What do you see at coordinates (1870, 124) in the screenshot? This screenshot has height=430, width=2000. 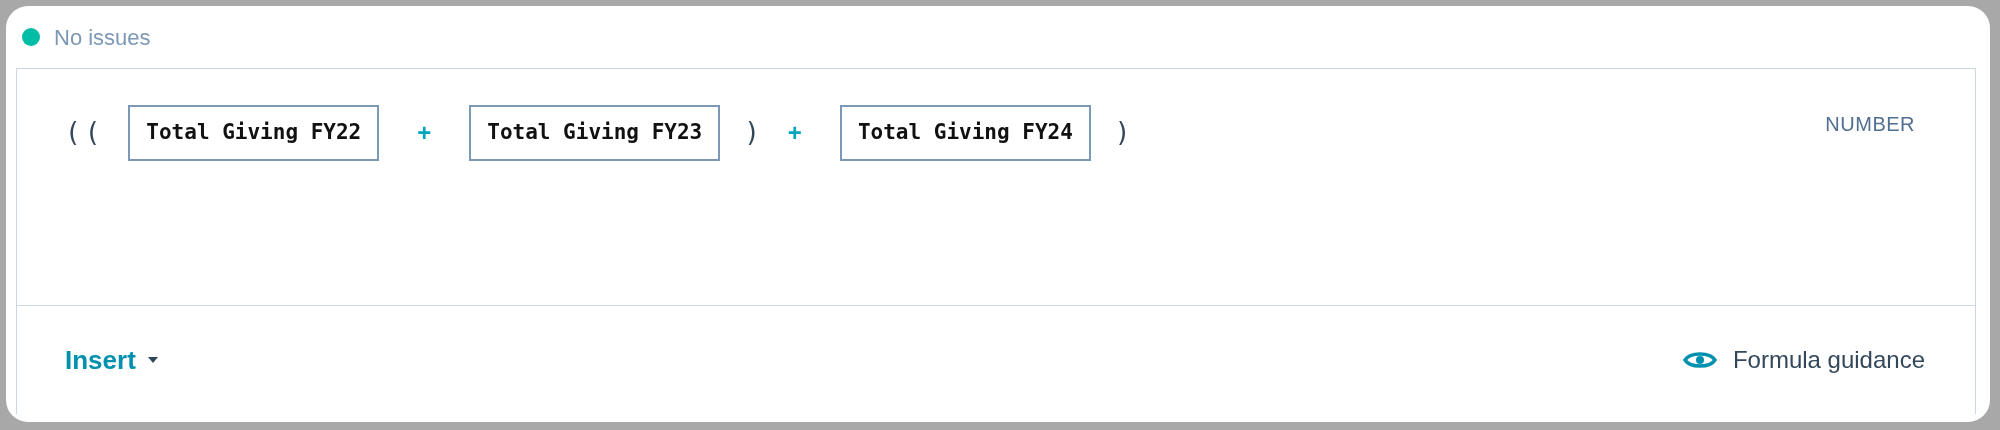 I see `result-type-label: NUMBER` at bounding box center [1870, 124].